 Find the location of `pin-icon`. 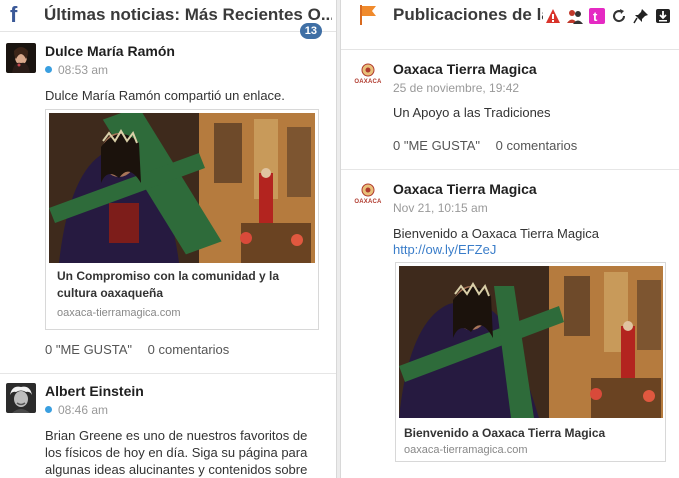

pin-icon is located at coordinates (641, 16).